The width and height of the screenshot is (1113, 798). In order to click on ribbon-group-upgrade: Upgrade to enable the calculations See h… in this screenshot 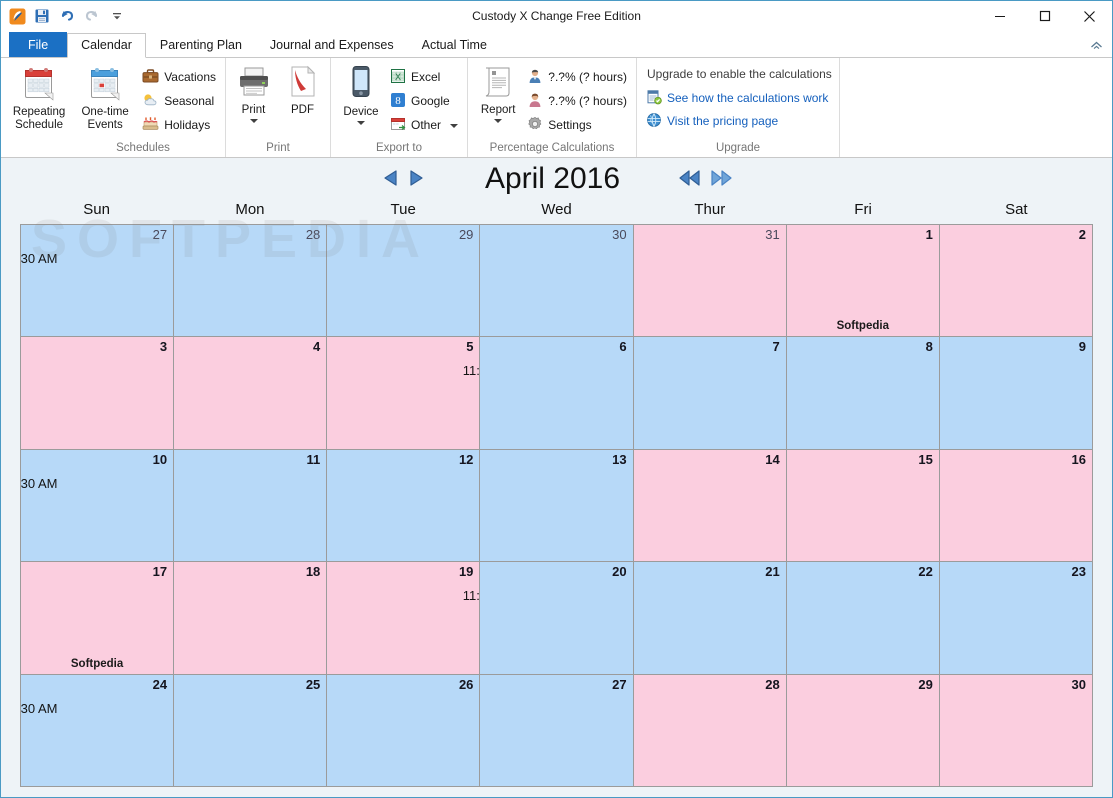, I will do `click(738, 107)`.